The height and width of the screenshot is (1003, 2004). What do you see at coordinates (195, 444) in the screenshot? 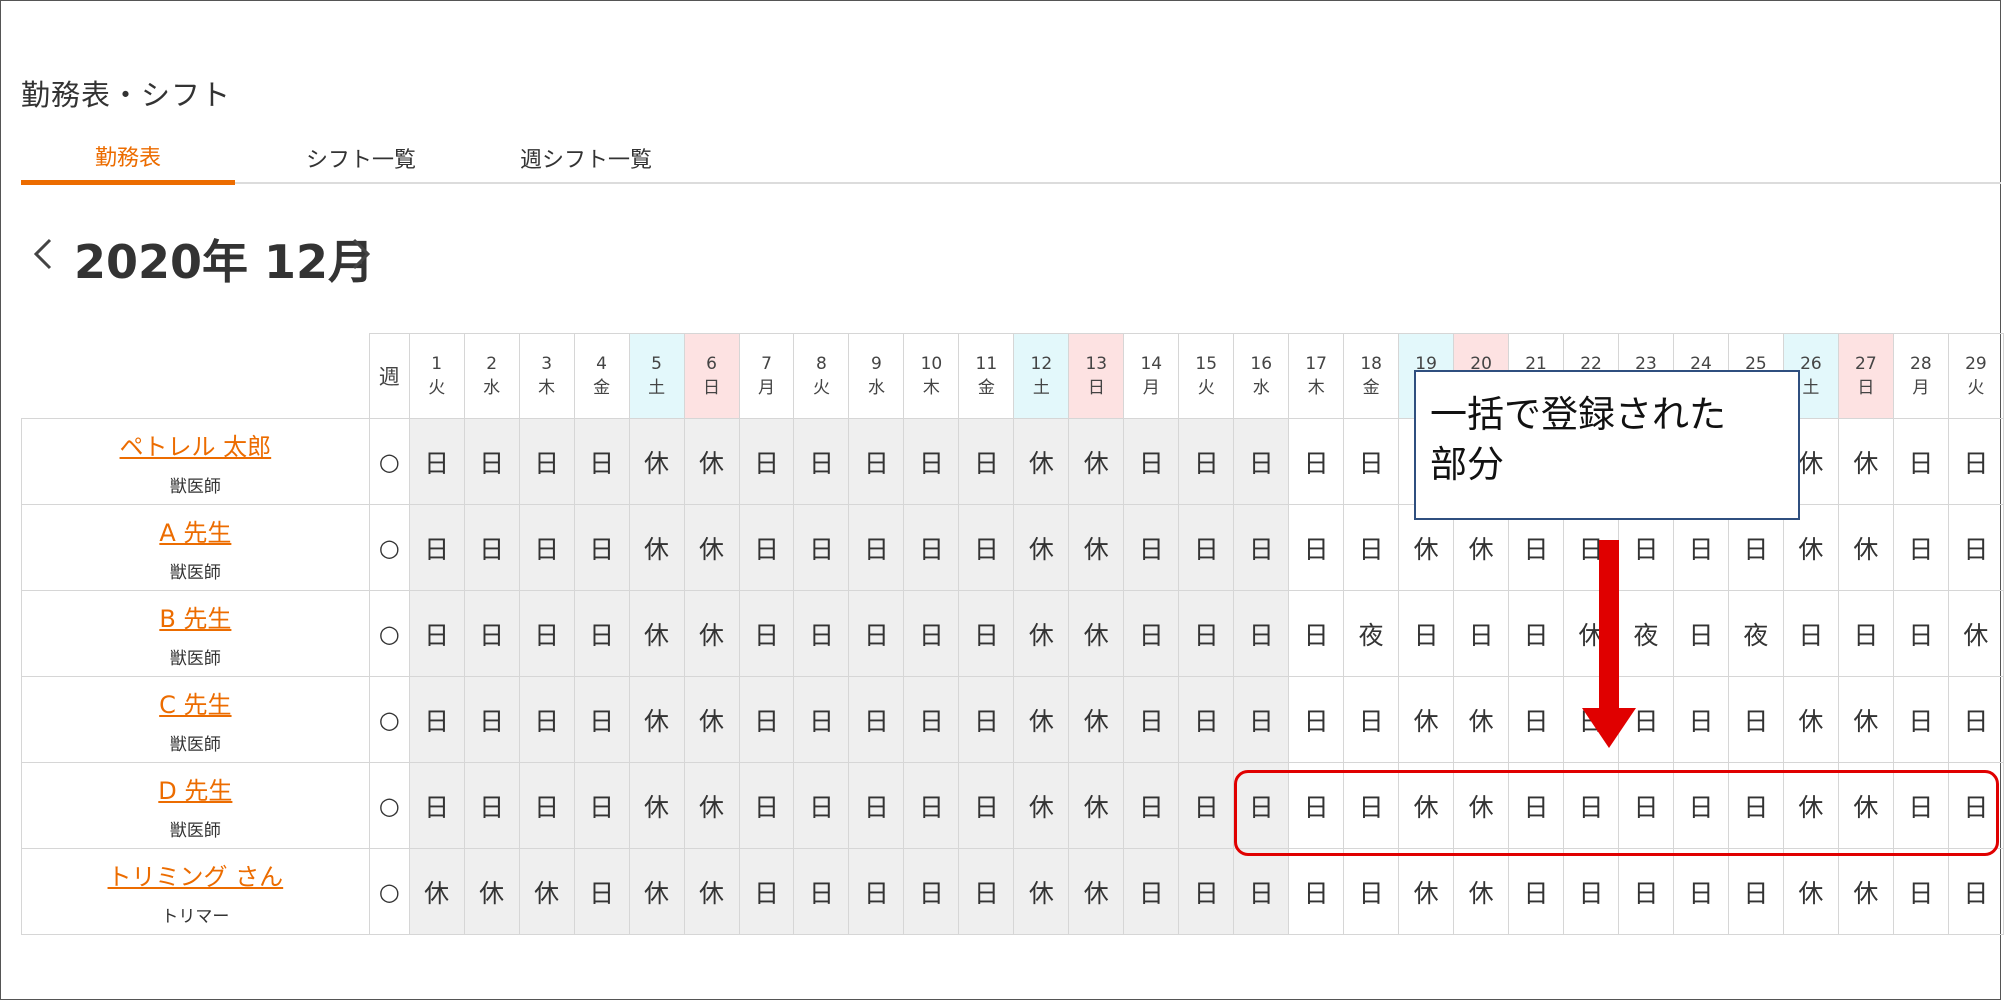
I see `staff-name-link: ペトレル 太郎` at bounding box center [195, 444].